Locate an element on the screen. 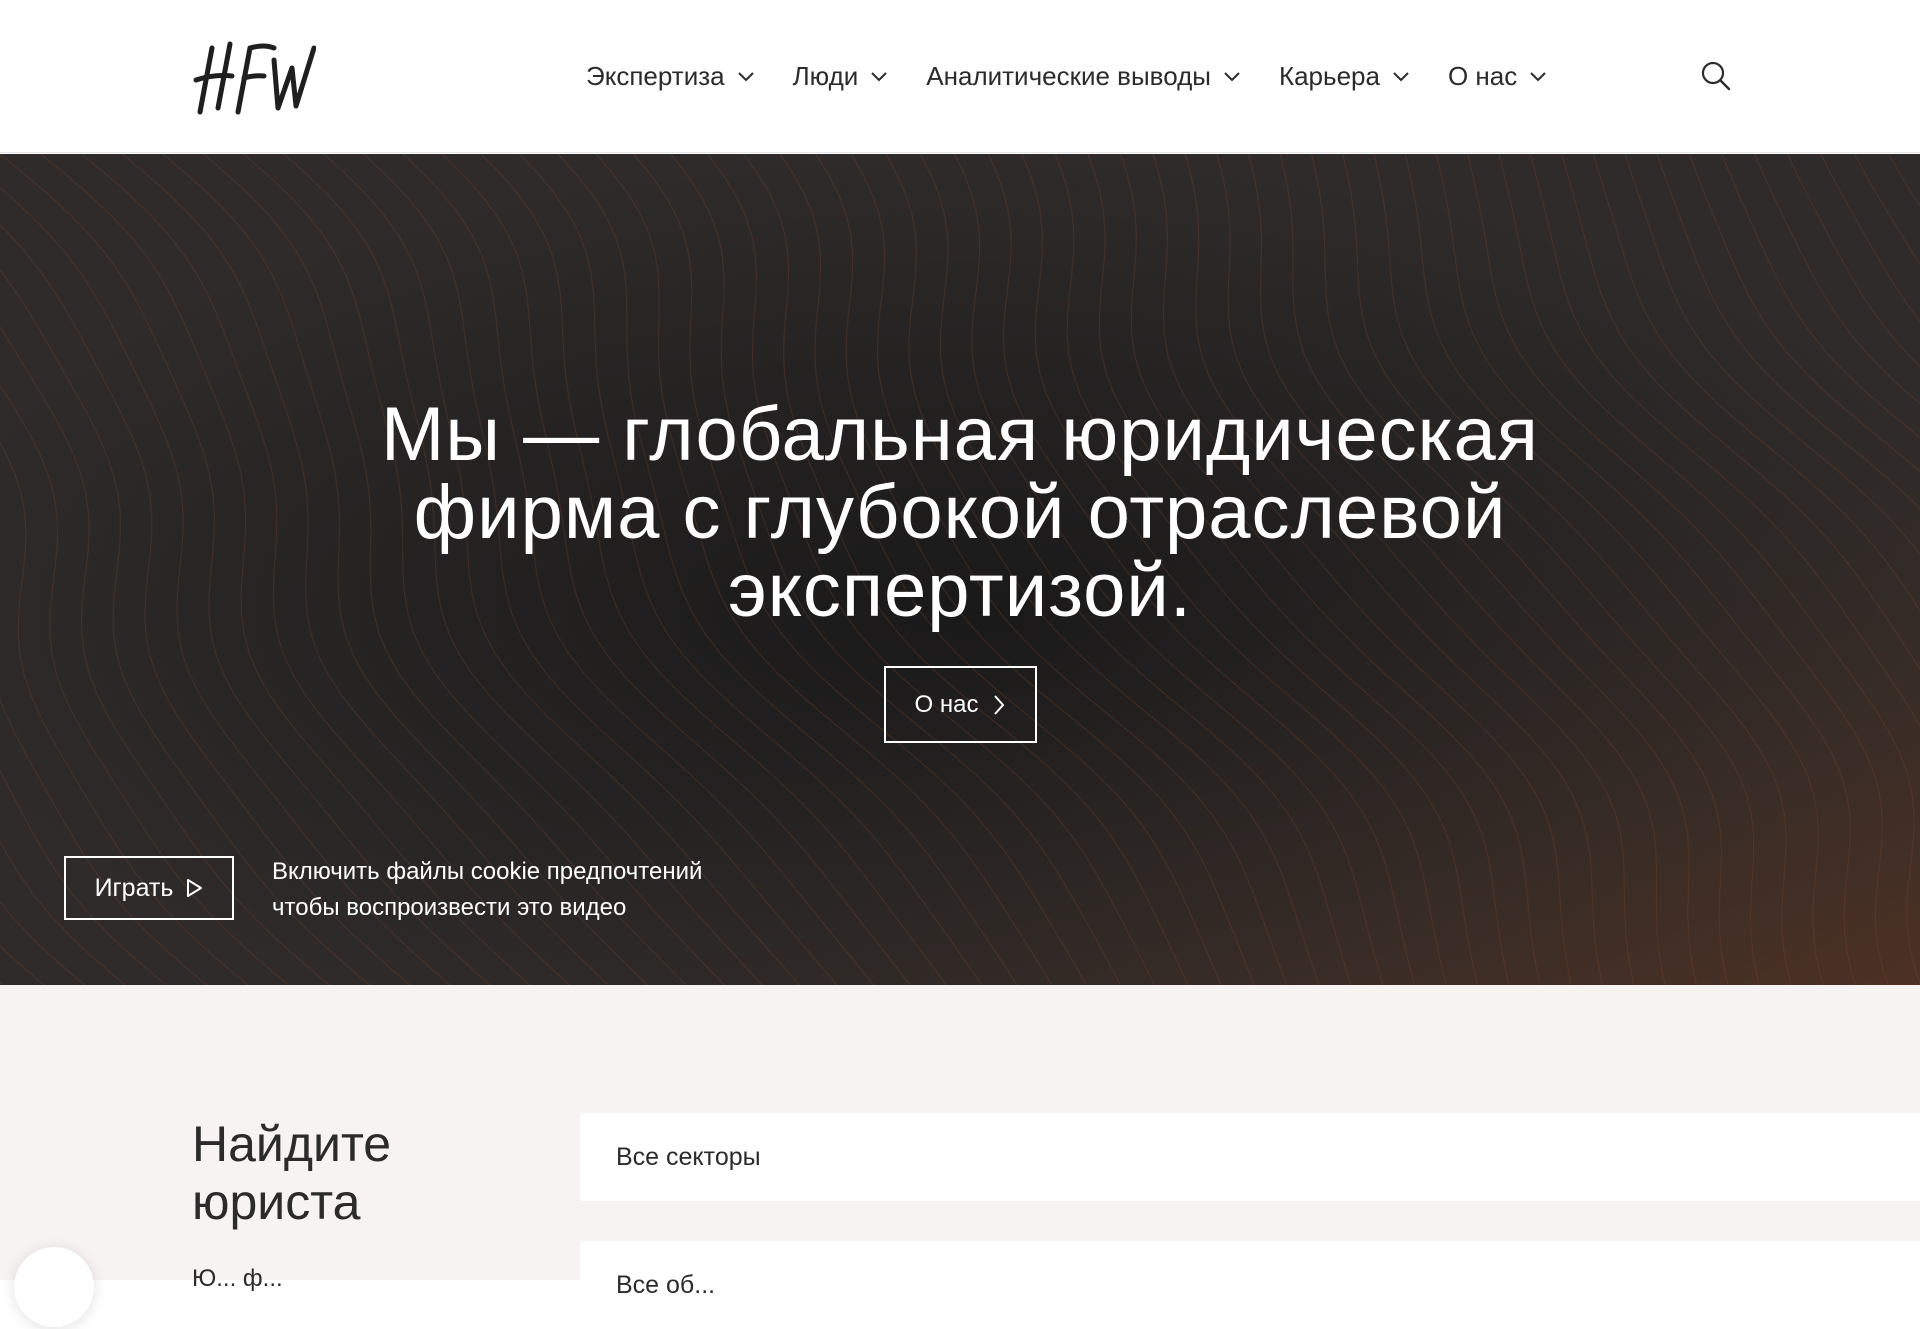 Image resolution: width=1920 pixels, height=1329 pixels. nav-item-insights: Аналитические выводы is located at coordinates (1083, 76).